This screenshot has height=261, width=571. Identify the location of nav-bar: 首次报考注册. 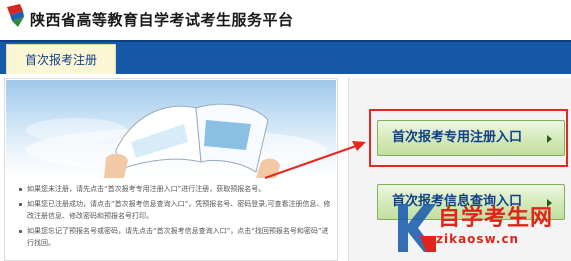
(285, 58).